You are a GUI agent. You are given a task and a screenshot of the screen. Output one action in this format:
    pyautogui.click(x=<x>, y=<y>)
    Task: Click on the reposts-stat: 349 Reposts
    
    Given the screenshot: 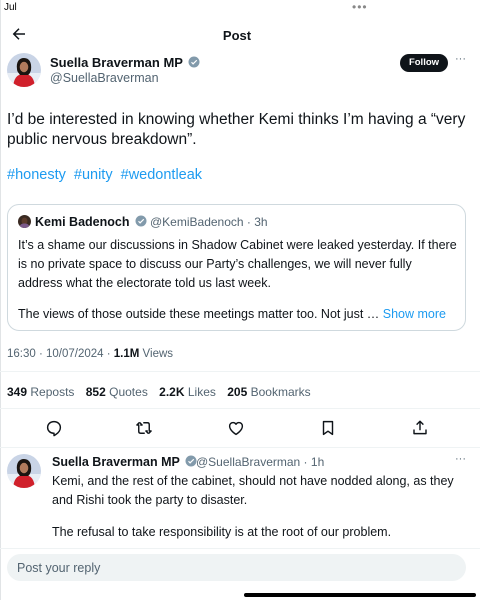 What is the action you would take?
    pyautogui.click(x=40, y=392)
    